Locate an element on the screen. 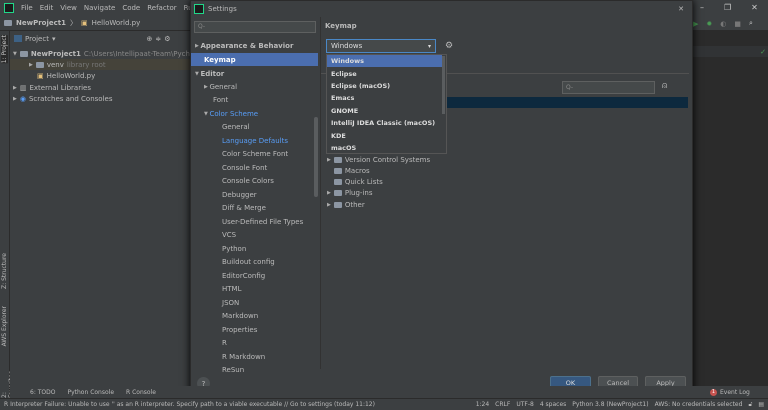  r-console-tab: R Console is located at coordinates (141, 392).